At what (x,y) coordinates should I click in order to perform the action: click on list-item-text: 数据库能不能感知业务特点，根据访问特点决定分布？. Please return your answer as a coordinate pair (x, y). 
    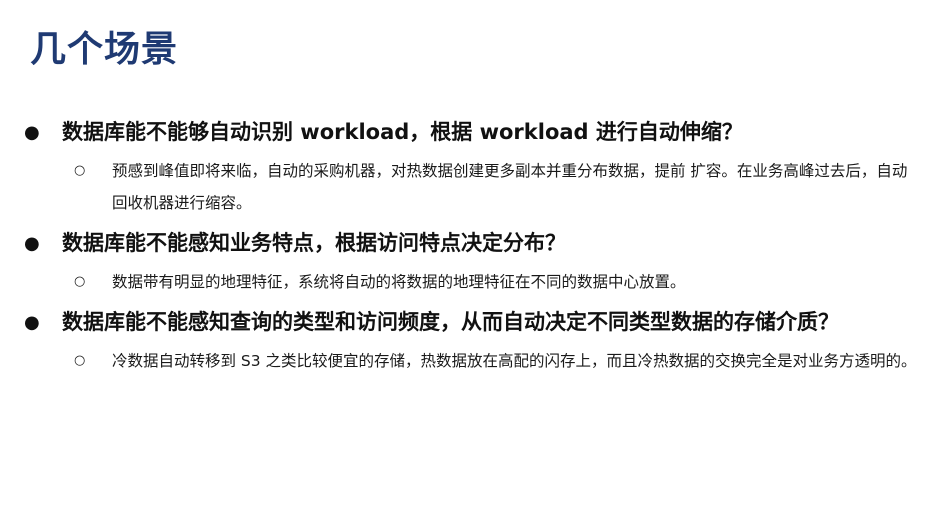
    Looking at the image, I should click on (314, 243).